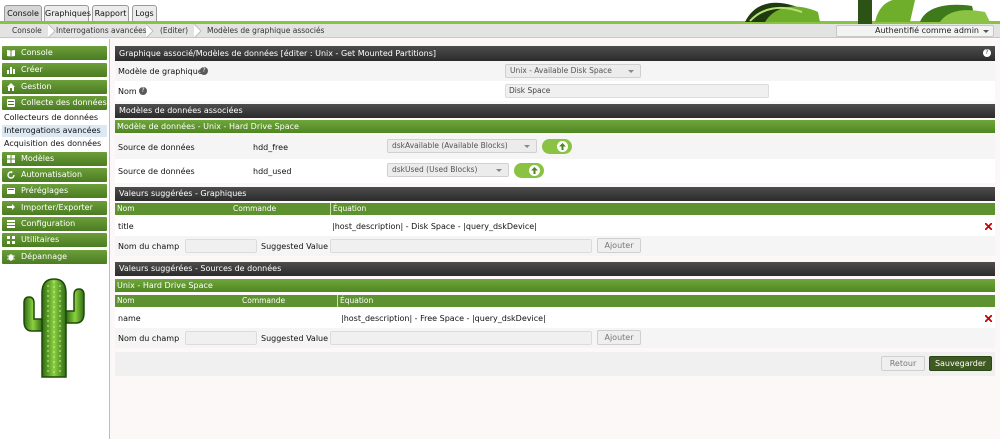 This screenshot has height=439, width=1000. Describe the element at coordinates (23, 13) in the screenshot. I see `tab-console: Console` at that location.